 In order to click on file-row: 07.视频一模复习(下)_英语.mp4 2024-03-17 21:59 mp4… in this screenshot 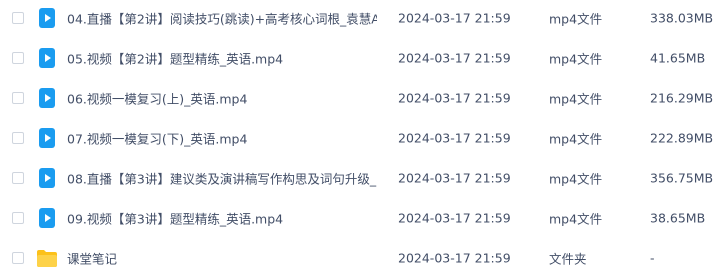, I will do `click(362, 138)`.